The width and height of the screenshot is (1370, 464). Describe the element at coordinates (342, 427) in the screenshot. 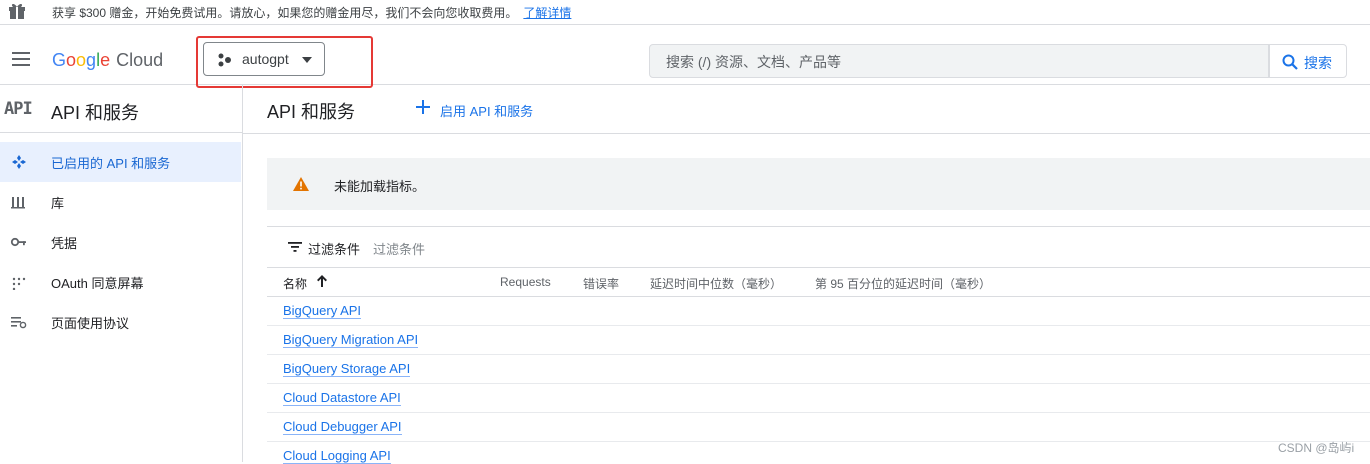

I see `api-link: Cloud Debugger API` at that location.